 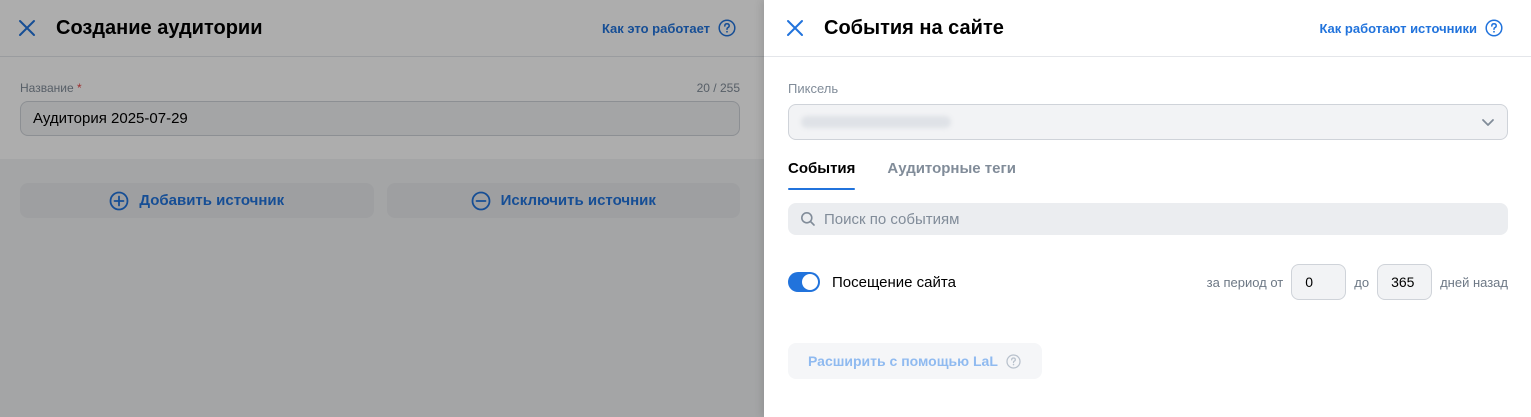 What do you see at coordinates (382, 28) in the screenshot?
I see `audience-header: Создание аудитории Как это работает` at bounding box center [382, 28].